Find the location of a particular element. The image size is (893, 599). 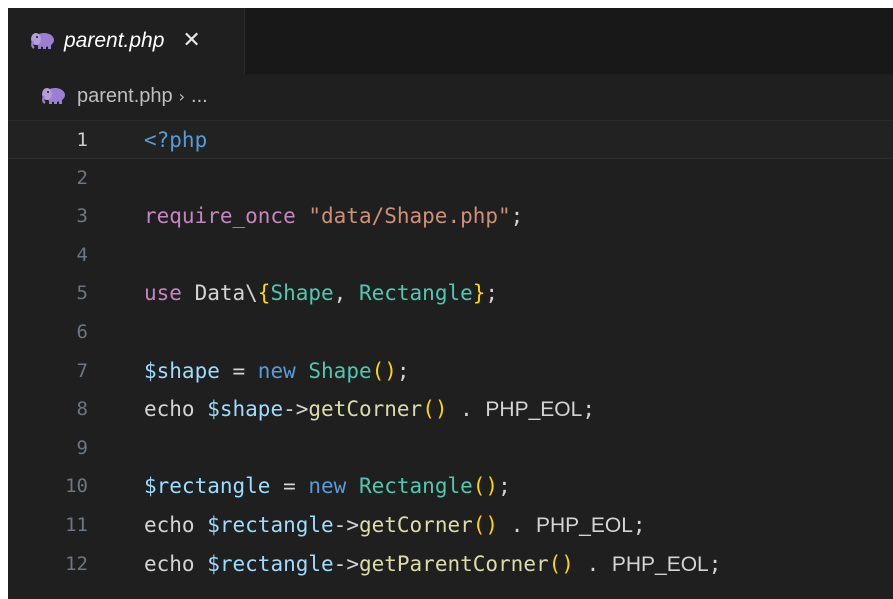

code-line: 9 is located at coordinates (450, 448).